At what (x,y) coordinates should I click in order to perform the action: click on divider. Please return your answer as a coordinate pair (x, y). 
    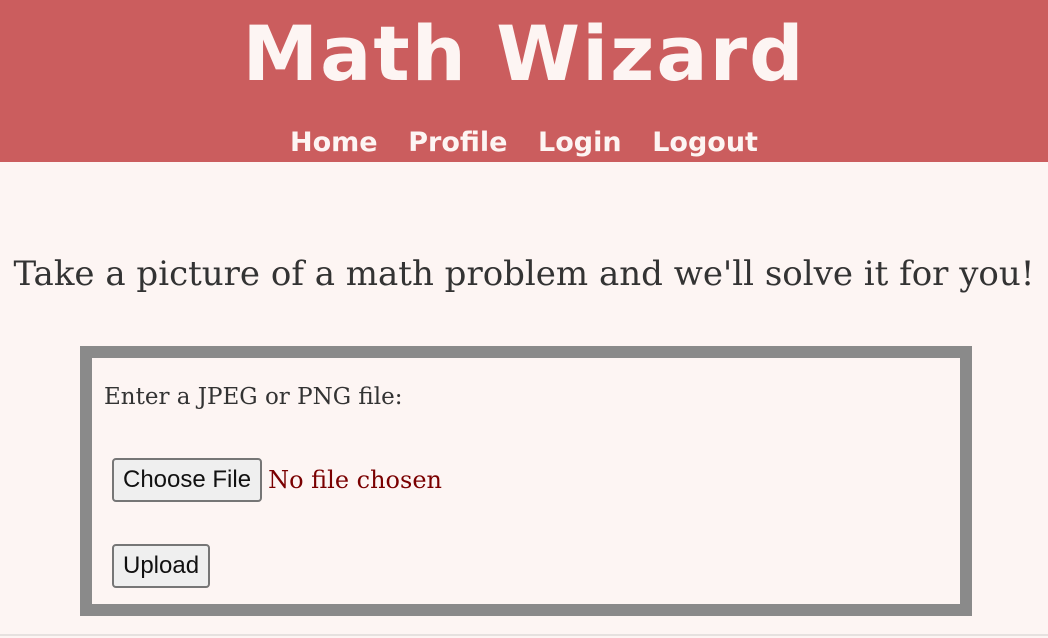
    Looking at the image, I should click on (524, 635).